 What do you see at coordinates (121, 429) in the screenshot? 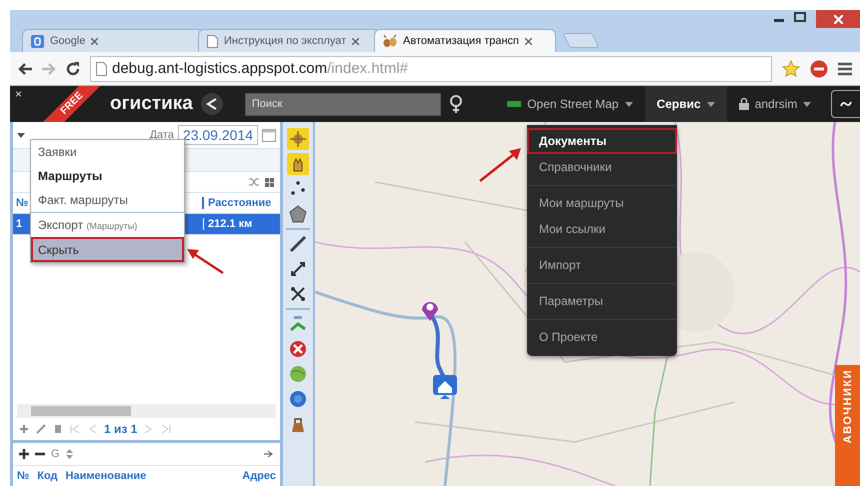
I see `page-indicator: 1 из 1` at bounding box center [121, 429].